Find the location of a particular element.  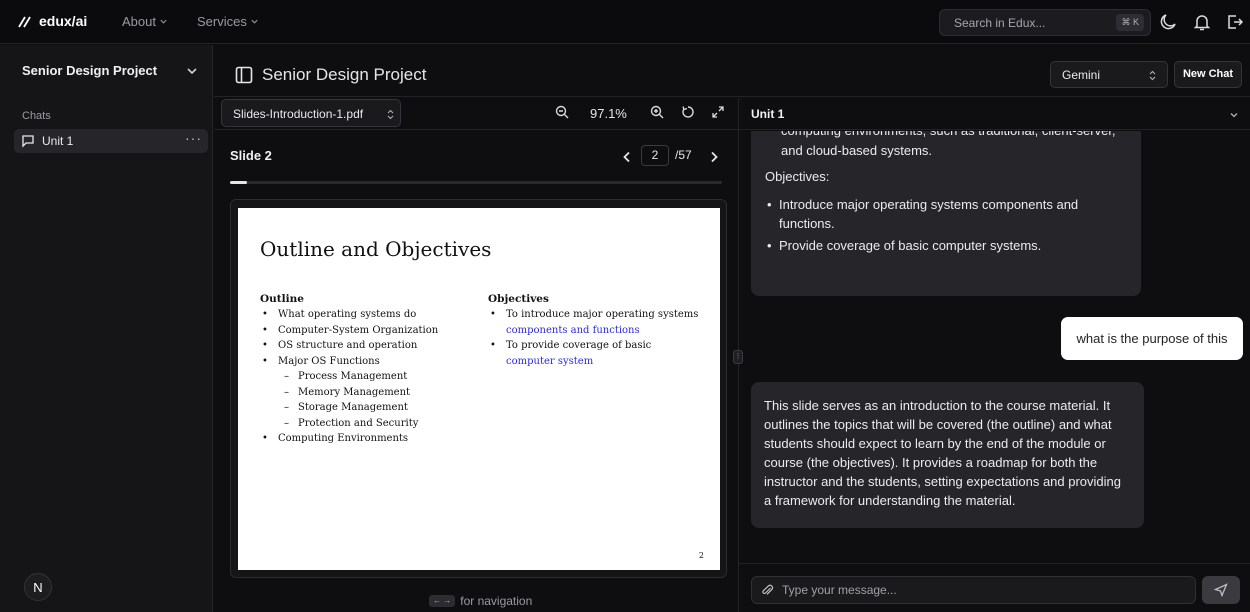

avatar: N is located at coordinates (38, 587).